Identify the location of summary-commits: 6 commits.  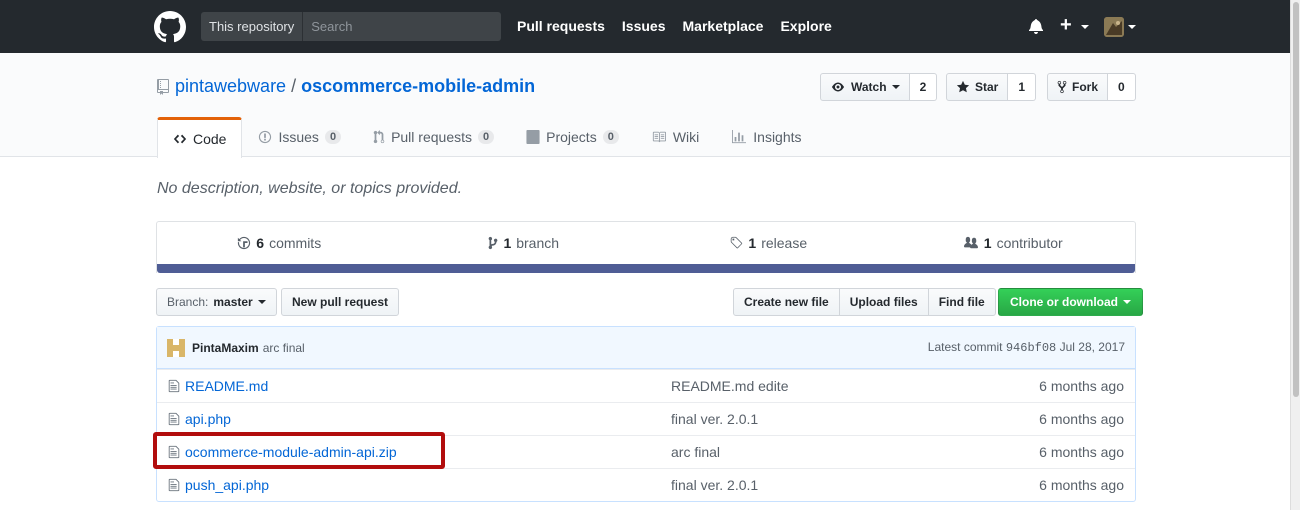
(279, 243).